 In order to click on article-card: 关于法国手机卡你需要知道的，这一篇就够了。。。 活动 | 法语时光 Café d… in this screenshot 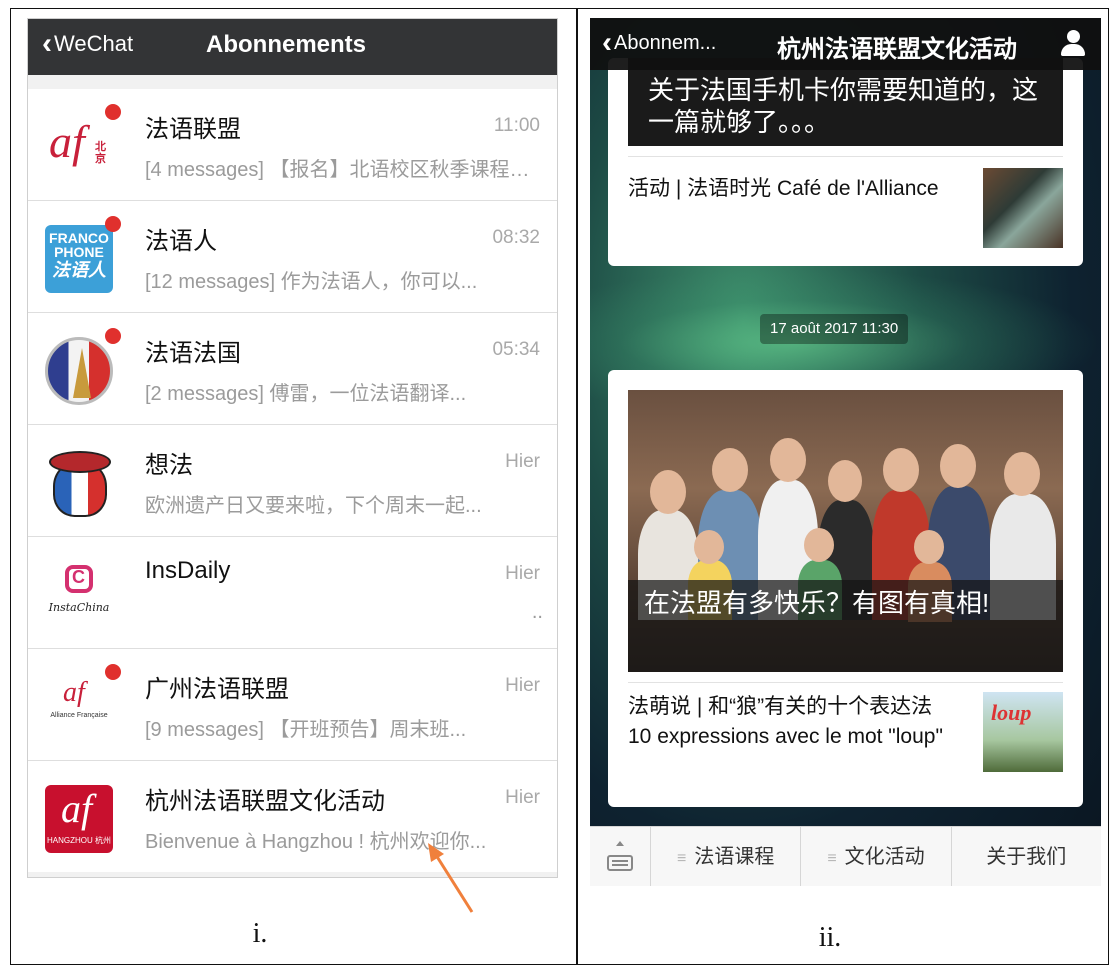, I will do `click(845, 162)`.